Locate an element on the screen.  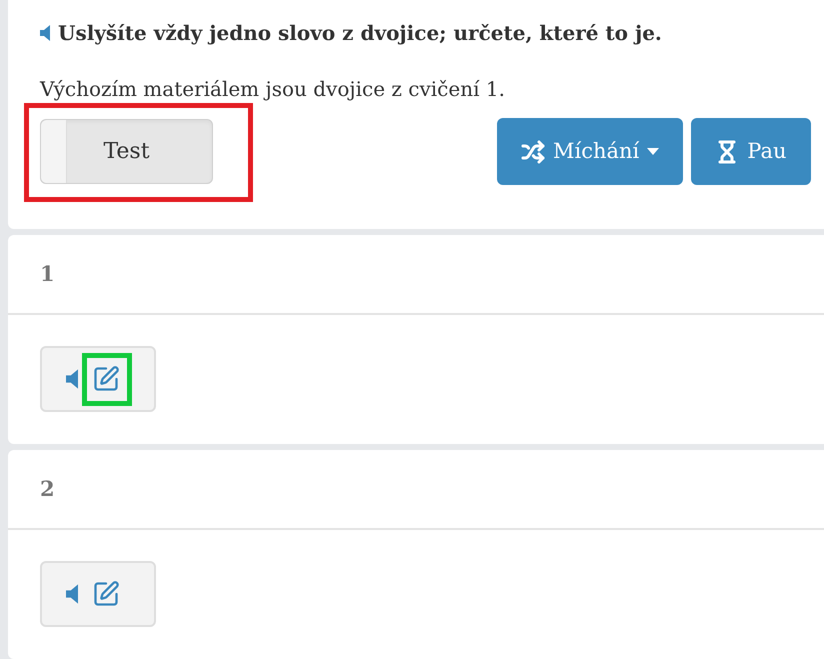
pause-button: Pau is located at coordinates (751, 151).